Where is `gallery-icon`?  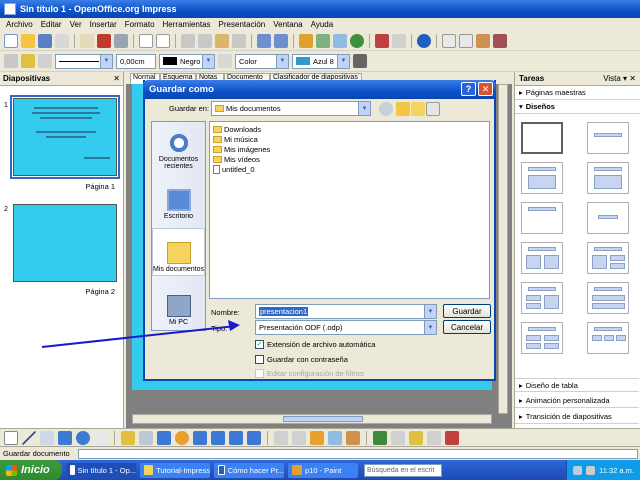 gallery-icon is located at coordinates (353, 437).